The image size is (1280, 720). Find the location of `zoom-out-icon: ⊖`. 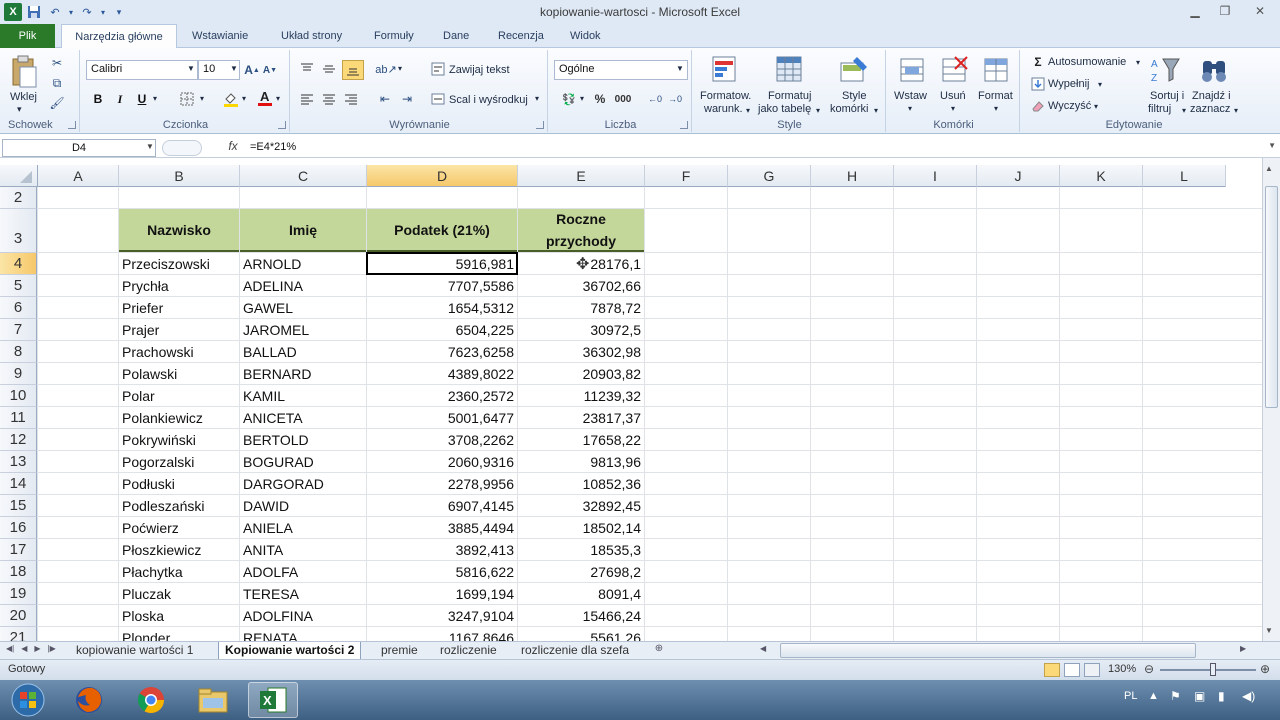

zoom-out-icon: ⊖ is located at coordinates (1149, 669).